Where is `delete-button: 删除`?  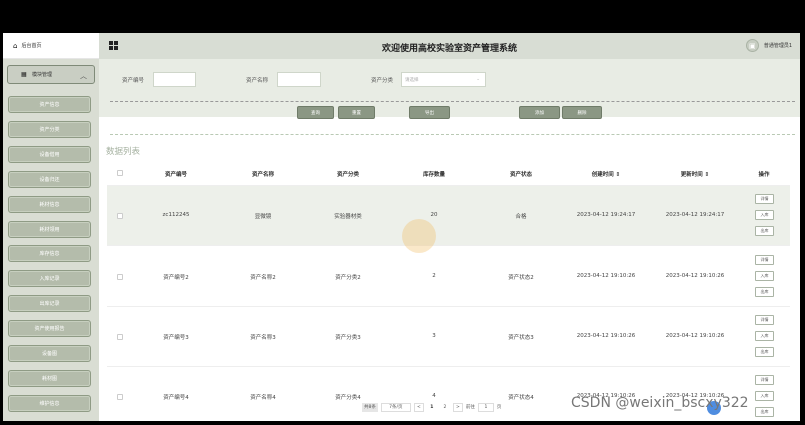 delete-button: 删除 is located at coordinates (582, 112).